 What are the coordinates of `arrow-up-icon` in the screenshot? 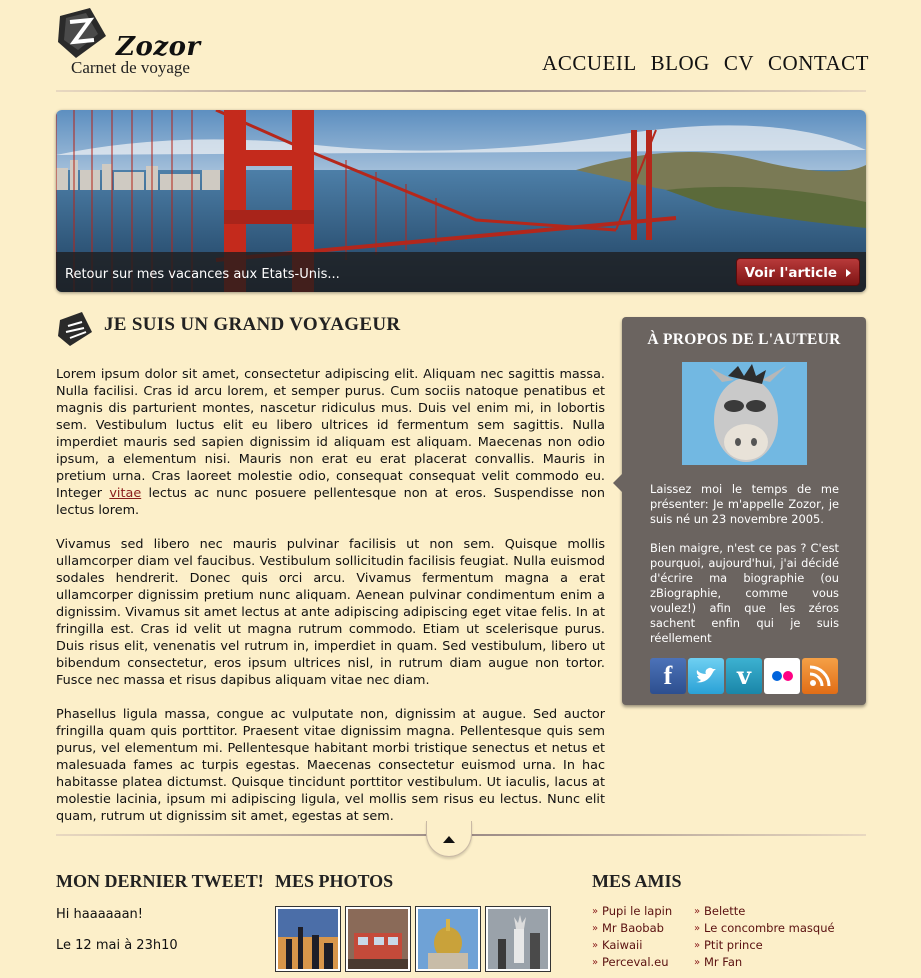 It's located at (449, 839).